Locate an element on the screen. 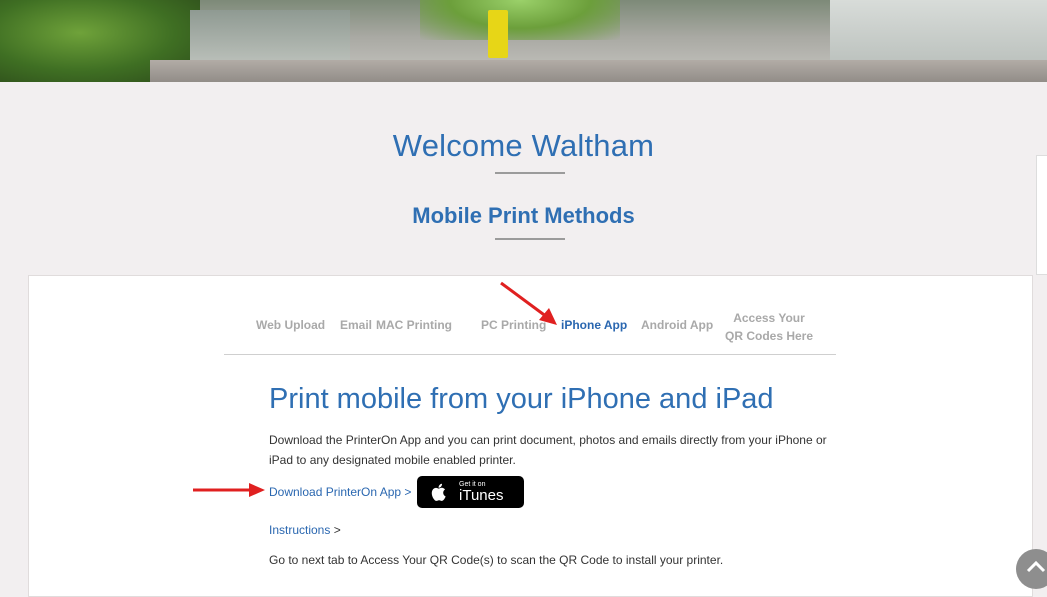 The width and height of the screenshot is (1047, 597). tab-access-qr-line1: Access Your is located at coordinates (769, 318).